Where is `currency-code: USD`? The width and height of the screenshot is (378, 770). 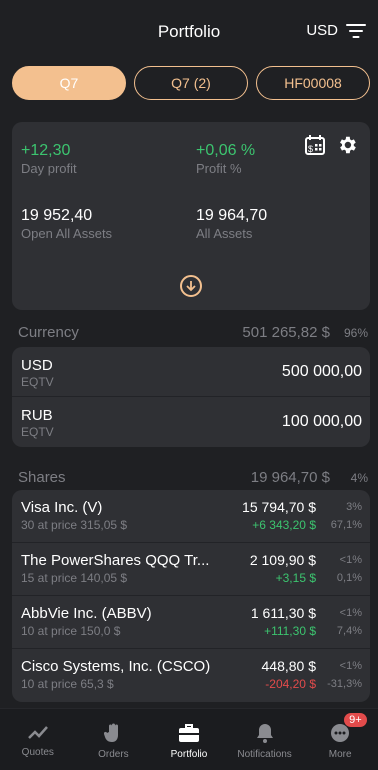 currency-code: USD is located at coordinates (37, 365).